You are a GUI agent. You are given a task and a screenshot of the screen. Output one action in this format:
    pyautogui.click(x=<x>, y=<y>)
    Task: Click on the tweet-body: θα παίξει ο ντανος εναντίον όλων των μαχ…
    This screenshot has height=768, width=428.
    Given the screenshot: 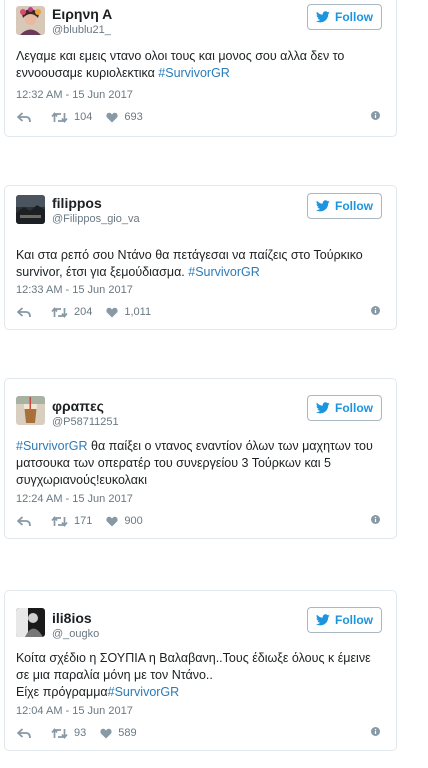 What is the action you would take?
    pyautogui.click(x=230, y=446)
    